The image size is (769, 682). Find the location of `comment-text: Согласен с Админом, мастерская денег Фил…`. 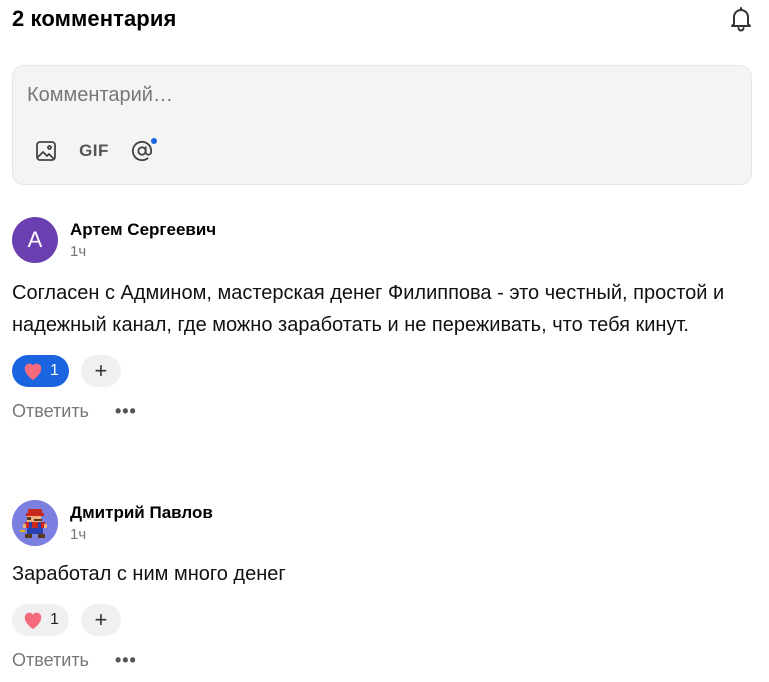

comment-text: Согласен с Админом, мастерская денег Фил… is located at coordinates (368, 309).